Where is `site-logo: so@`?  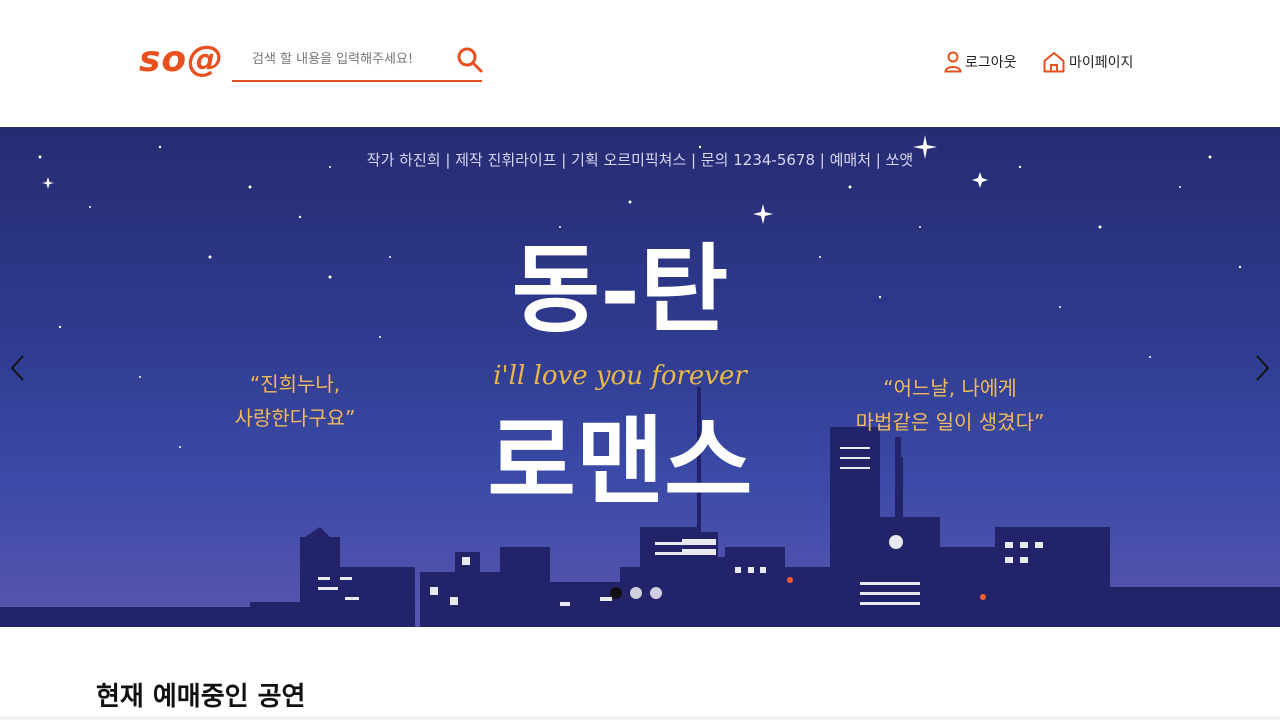 site-logo: so@ is located at coordinates (181, 60).